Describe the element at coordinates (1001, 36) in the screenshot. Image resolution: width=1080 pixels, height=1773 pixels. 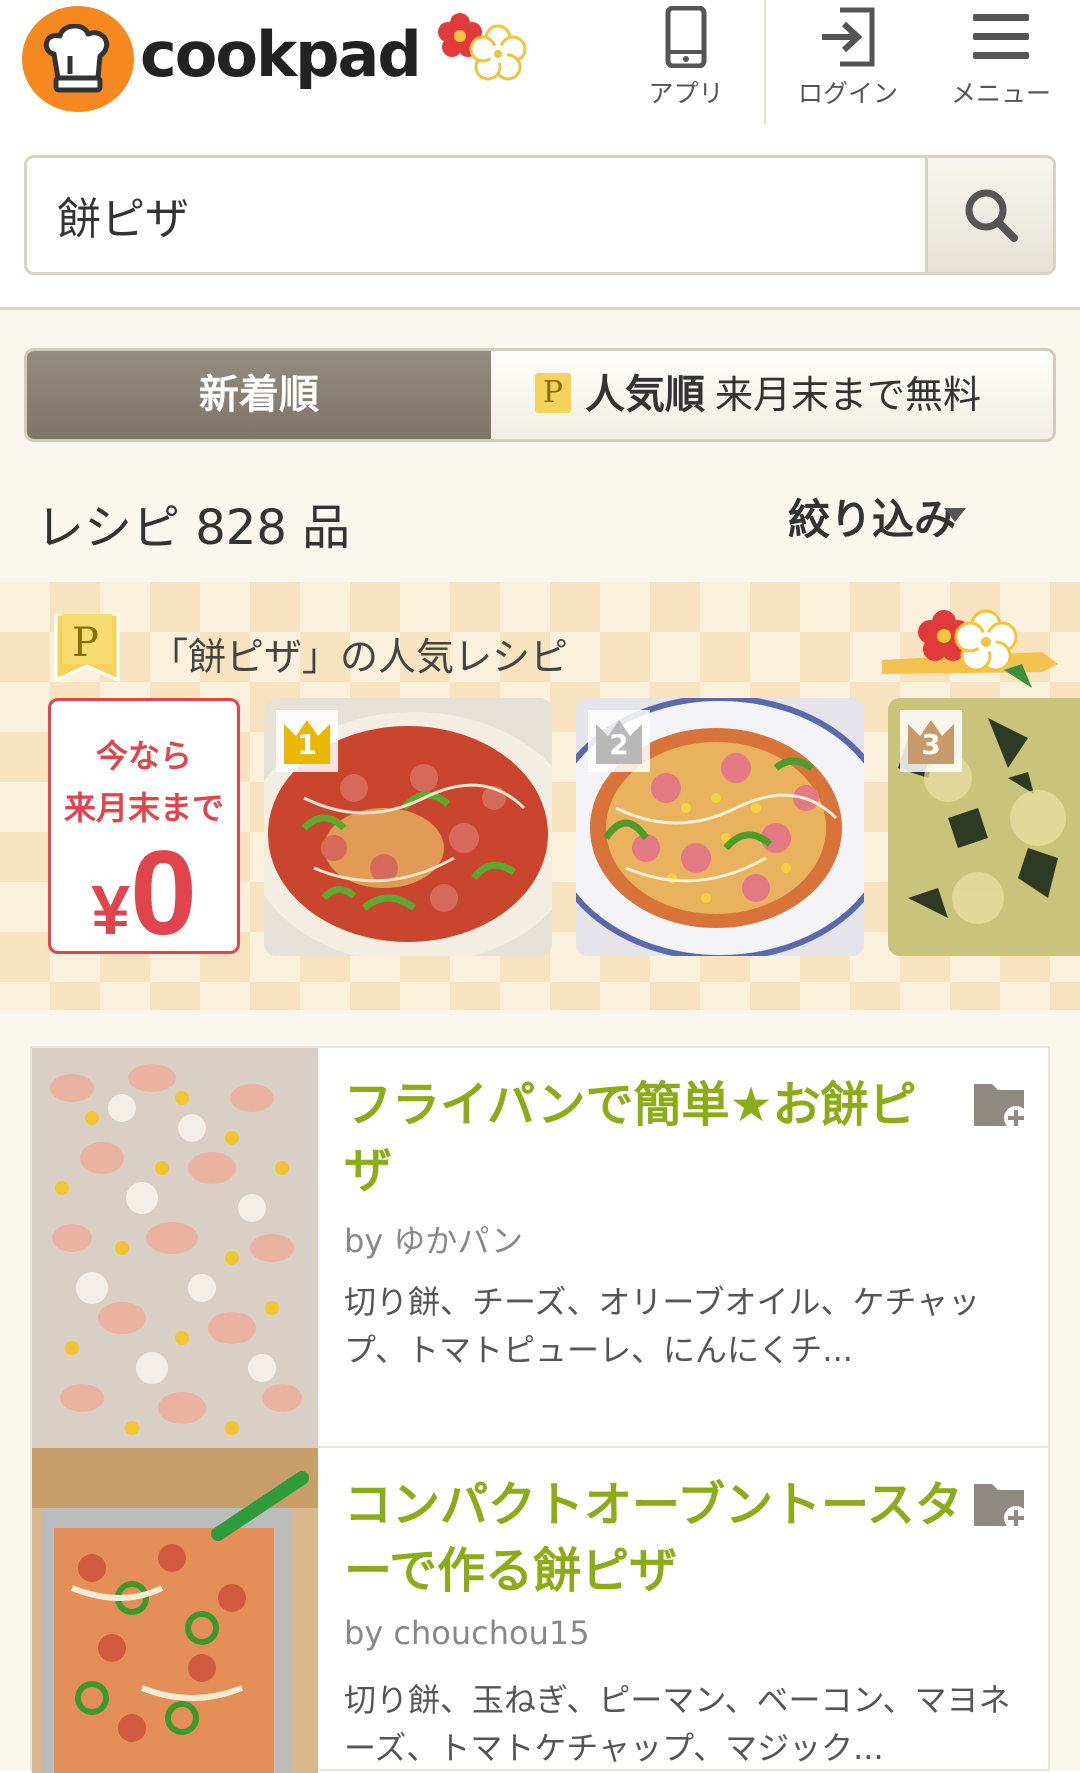
I see `hamburger-menu-icon` at that location.